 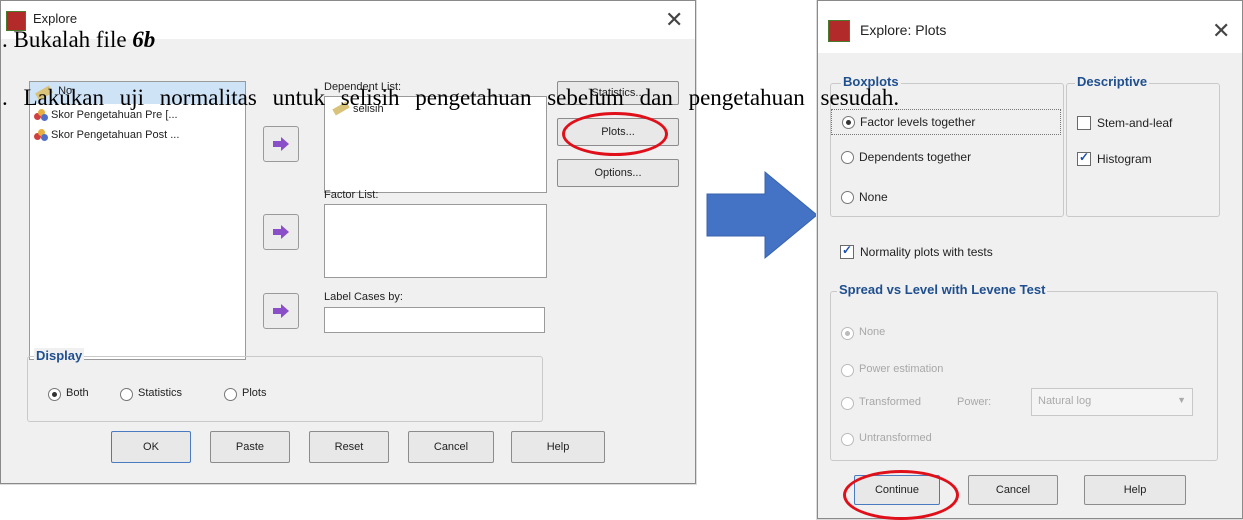 What do you see at coordinates (73, 39) in the screenshot?
I see `instruction-text-1: Bukalah file` at bounding box center [73, 39].